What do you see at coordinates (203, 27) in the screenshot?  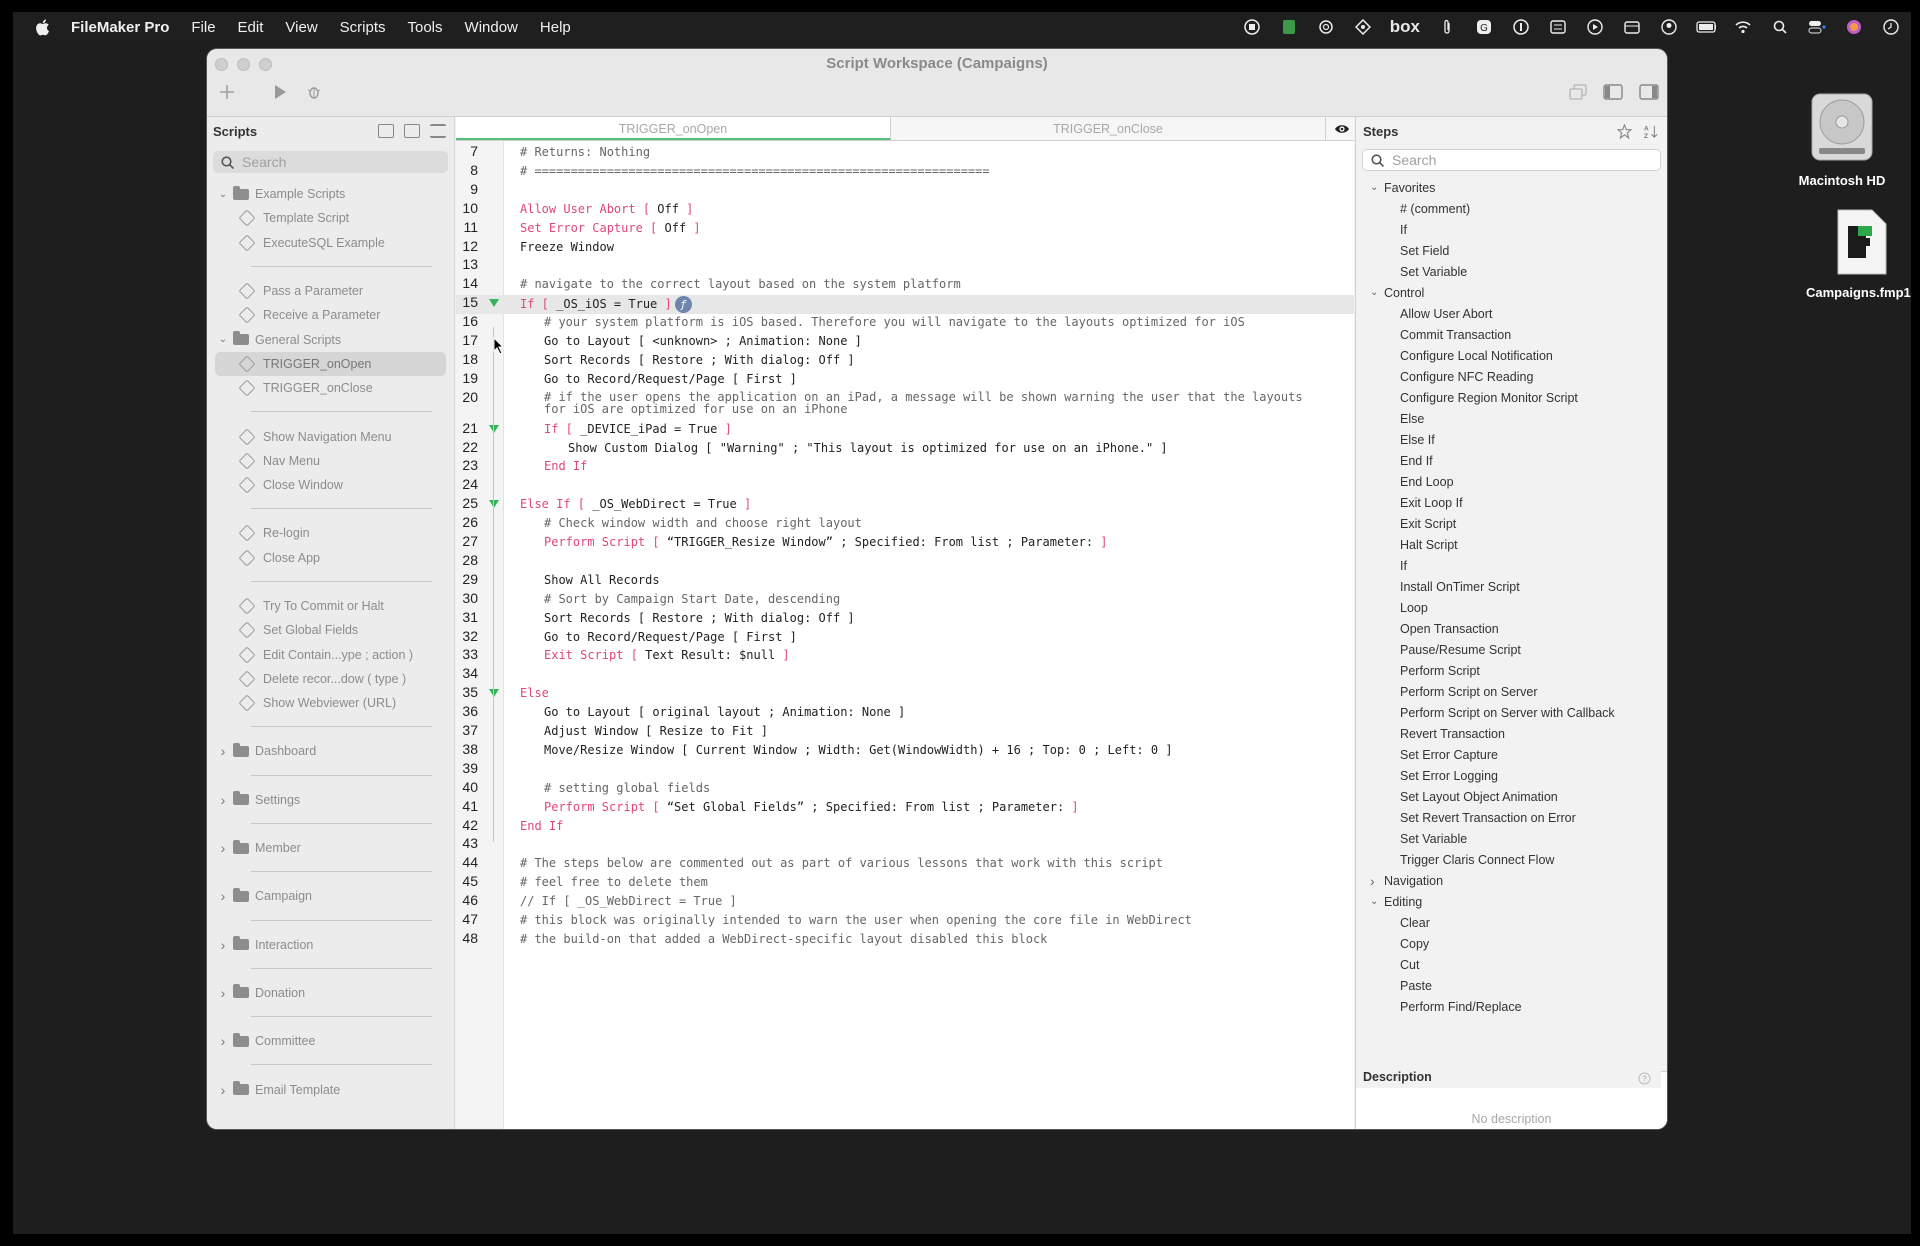 I see `menu-file: File` at bounding box center [203, 27].